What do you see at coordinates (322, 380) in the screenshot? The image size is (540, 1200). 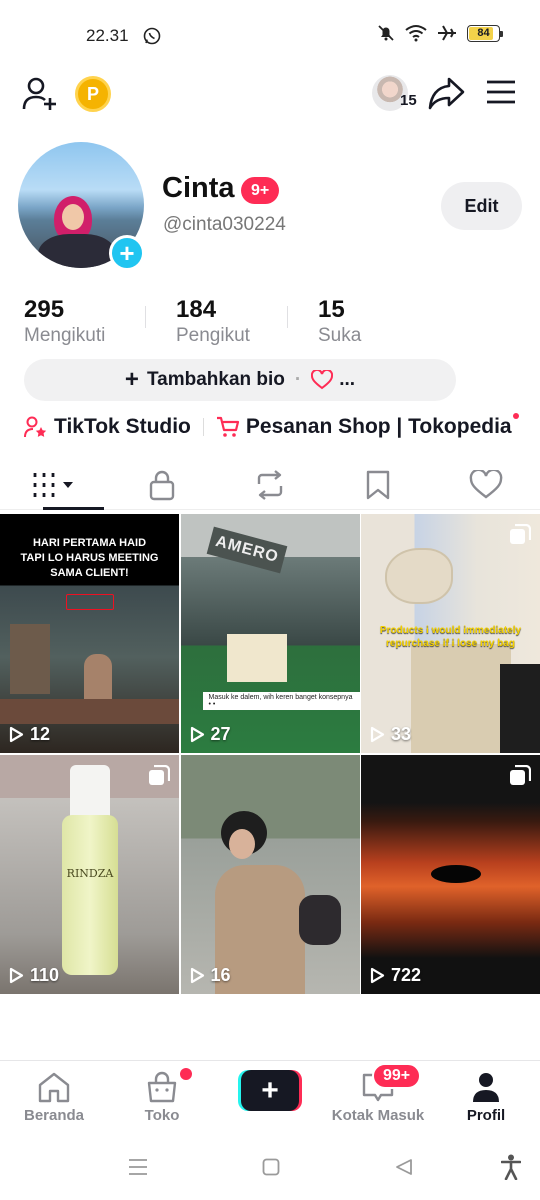 I see `heart-outline-icon` at bounding box center [322, 380].